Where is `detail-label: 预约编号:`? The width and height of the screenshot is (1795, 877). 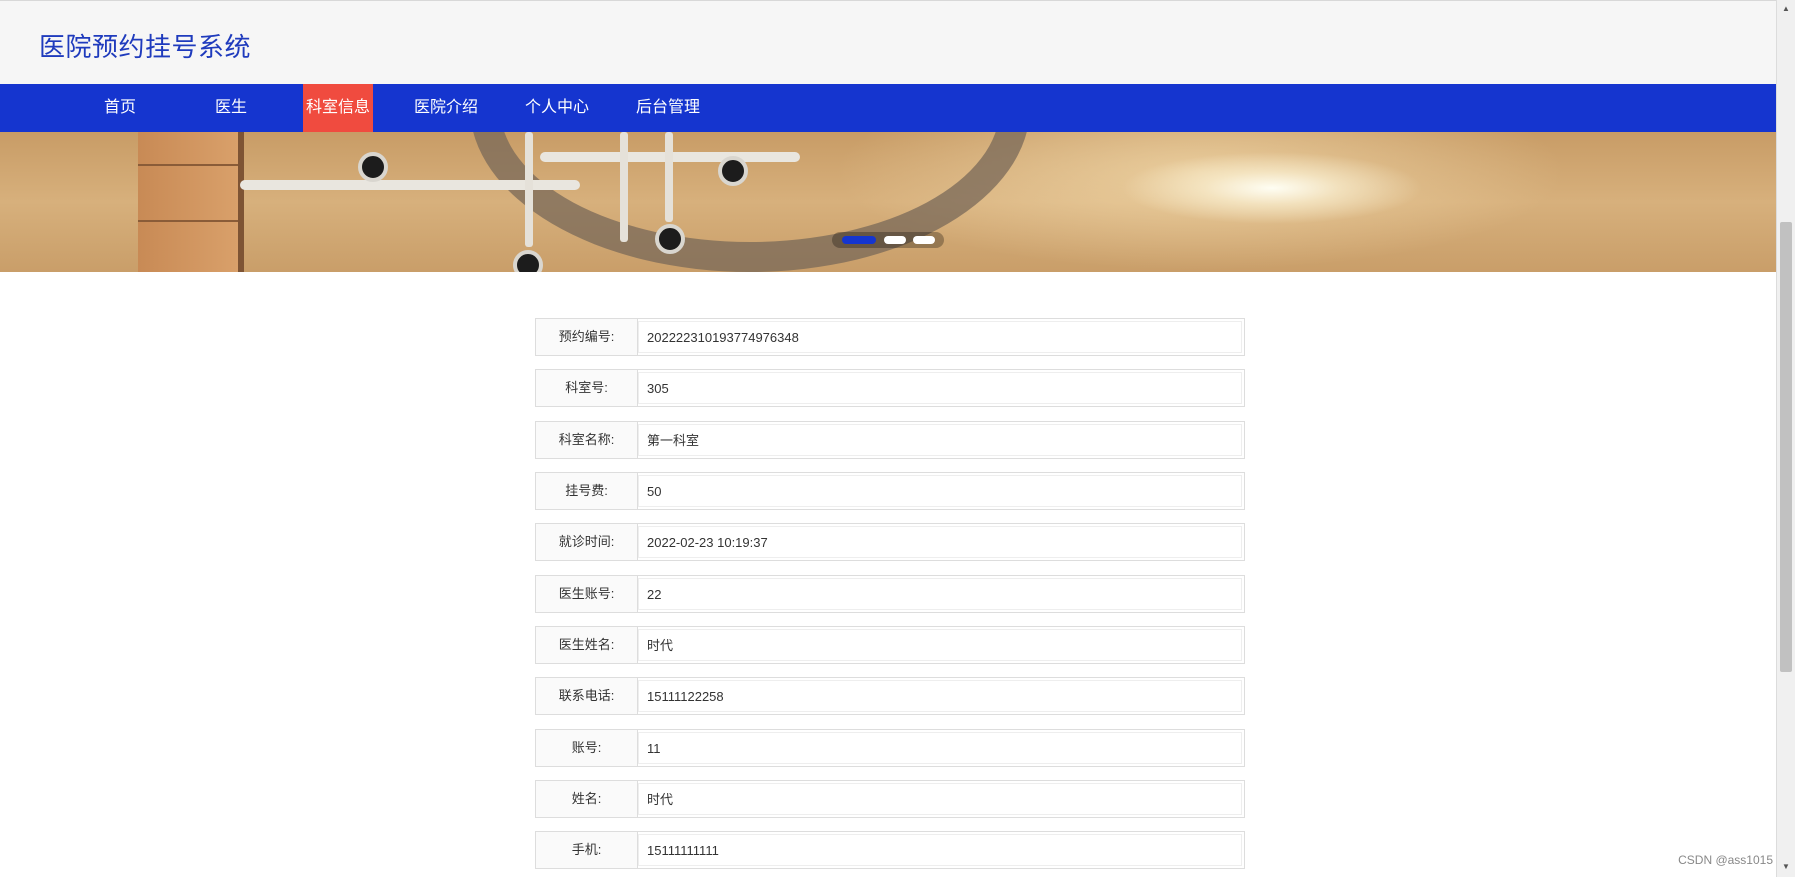 detail-label: 预约编号: is located at coordinates (587, 337).